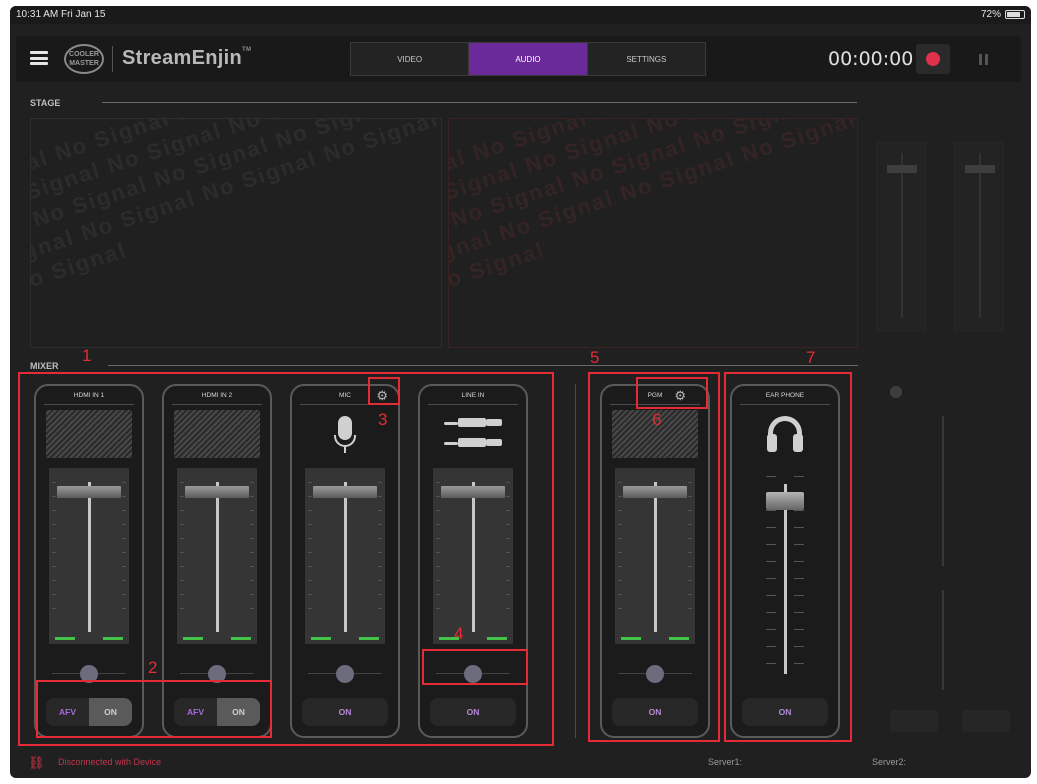 Image resolution: width=1037 pixels, height=784 pixels. What do you see at coordinates (595, 357) in the screenshot?
I see `callout-number: 5` at bounding box center [595, 357].